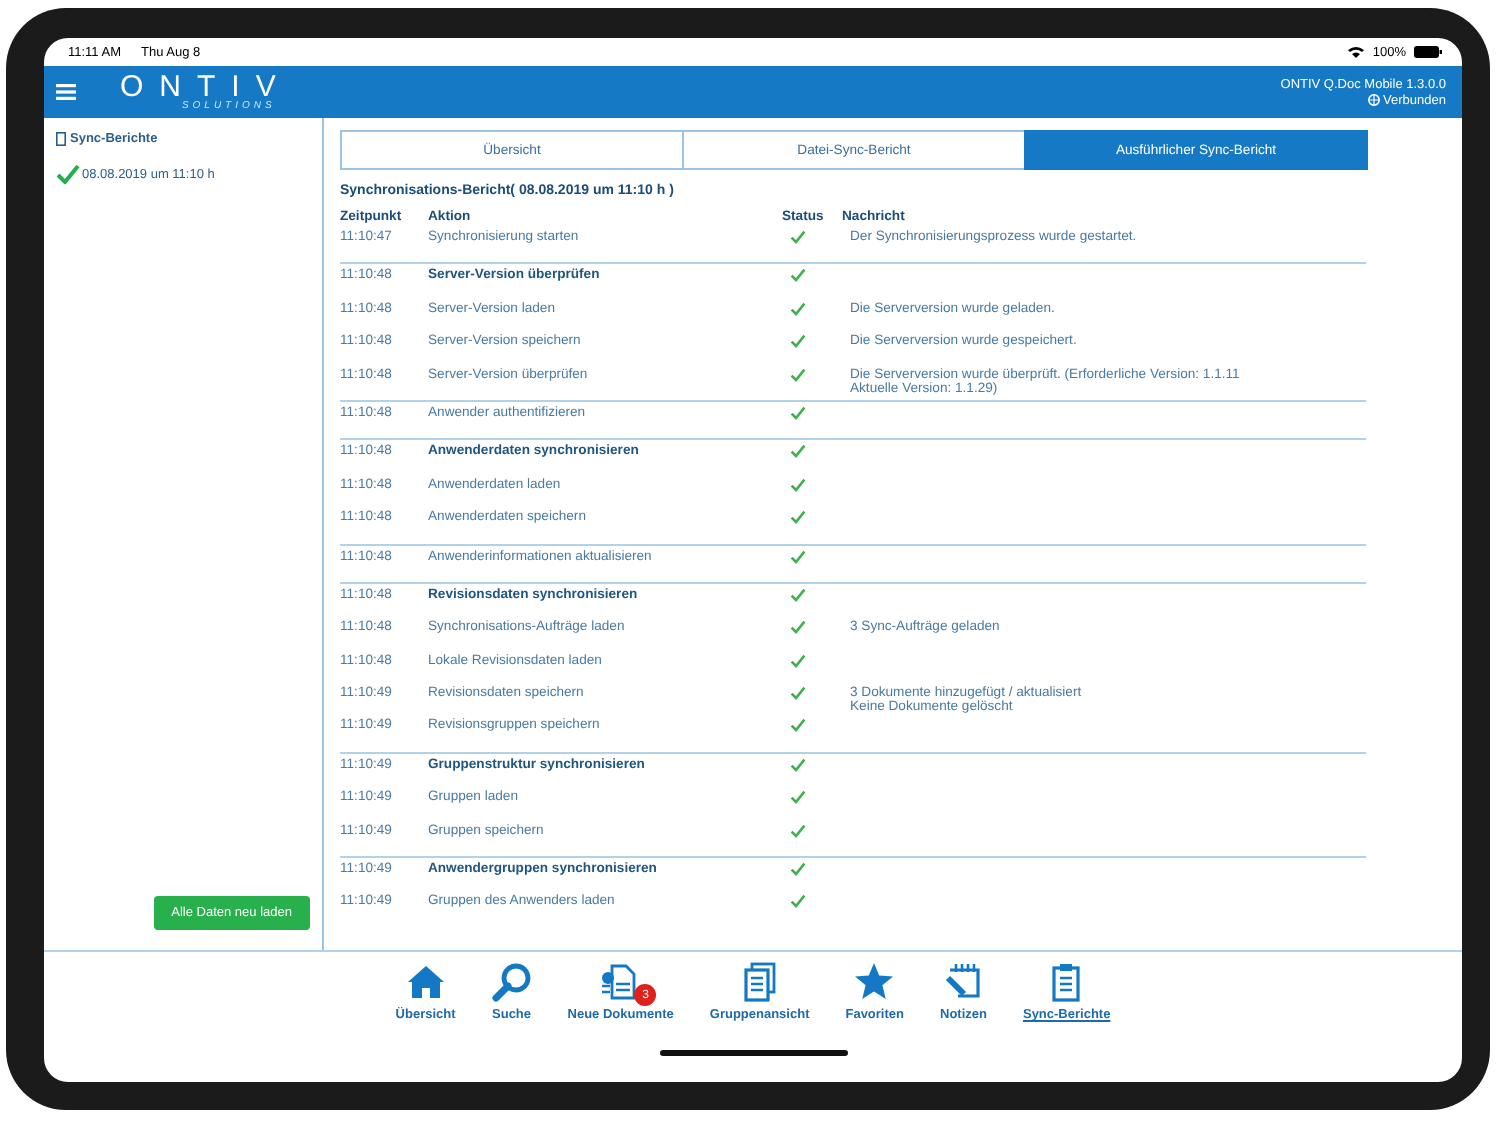 The width and height of the screenshot is (1500, 1124). What do you see at coordinates (1428, 52) in the screenshot?
I see `battery-icon` at bounding box center [1428, 52].